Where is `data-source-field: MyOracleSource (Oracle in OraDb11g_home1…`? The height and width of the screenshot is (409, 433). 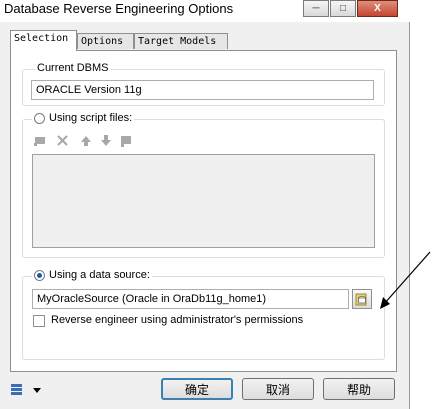
data-source-field: MyOracleSource (Oracle in OraDb11g_home1… is located at coordinates (190, 299).